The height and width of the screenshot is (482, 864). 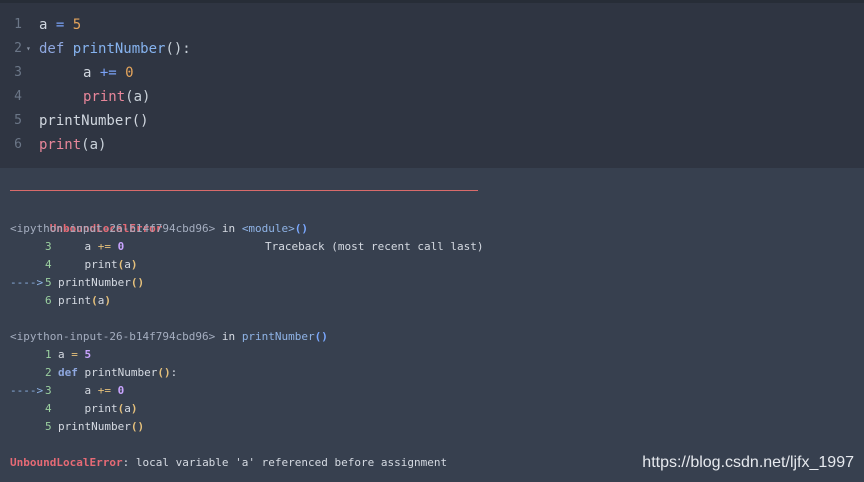 I want to click on line-number: 1, so click(x=18, y=24).